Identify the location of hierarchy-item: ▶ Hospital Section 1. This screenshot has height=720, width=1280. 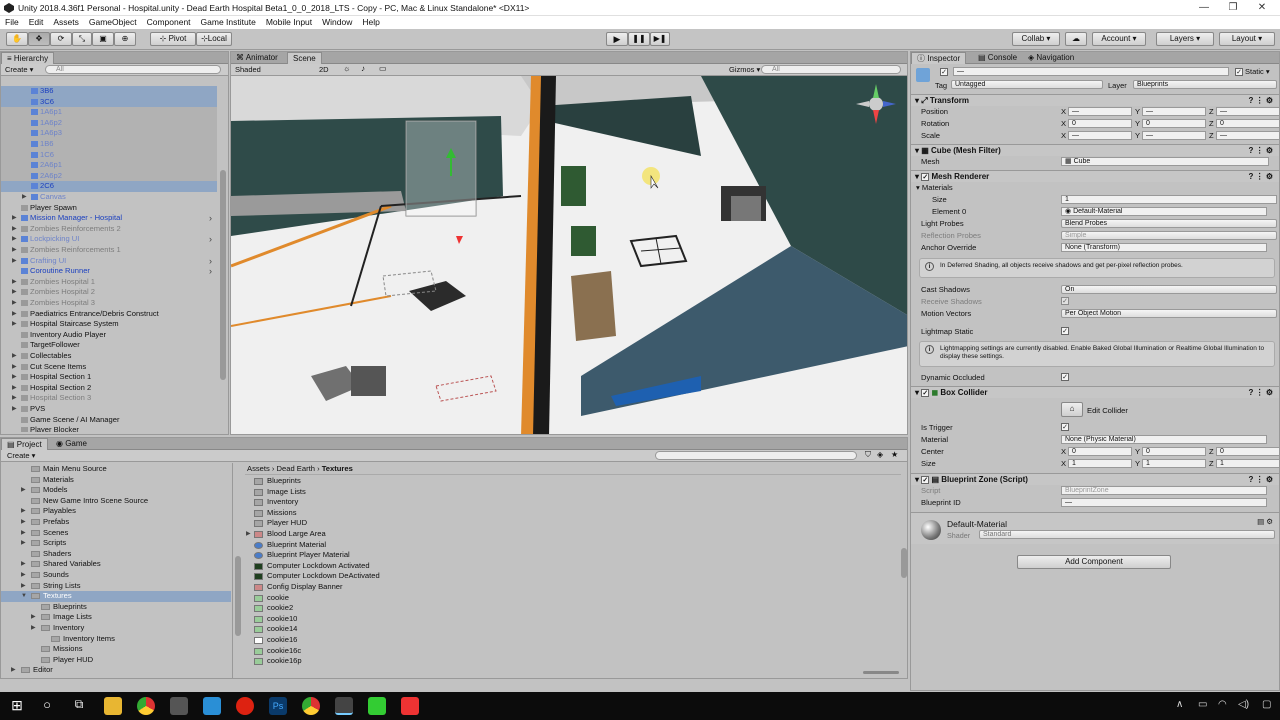
(109, 377).